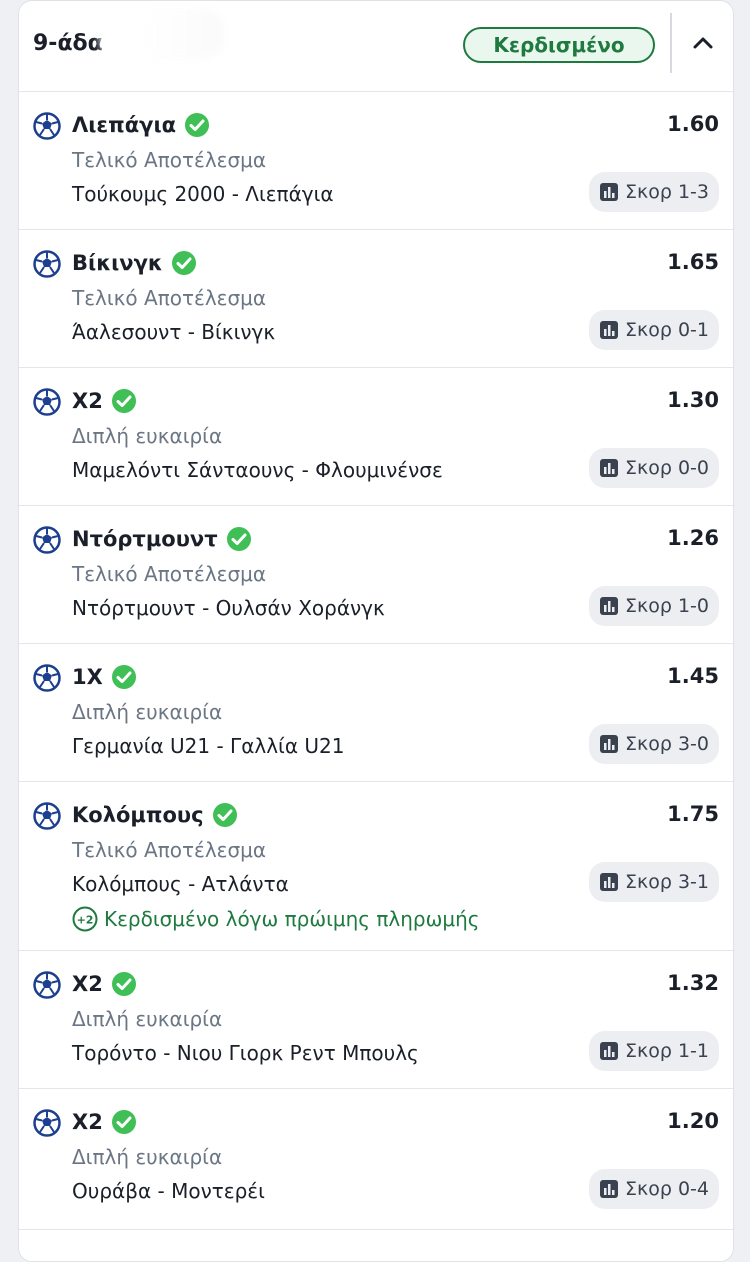 The height and width of the screenshot is (1262, 750). I want to click on selection: Λιεπάγια, so click(141, 125).